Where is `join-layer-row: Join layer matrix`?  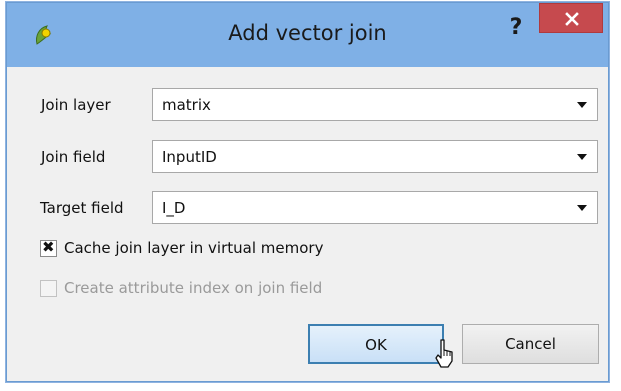
join-layer-row: Join layer matrix is located at coordinates (307, 105).